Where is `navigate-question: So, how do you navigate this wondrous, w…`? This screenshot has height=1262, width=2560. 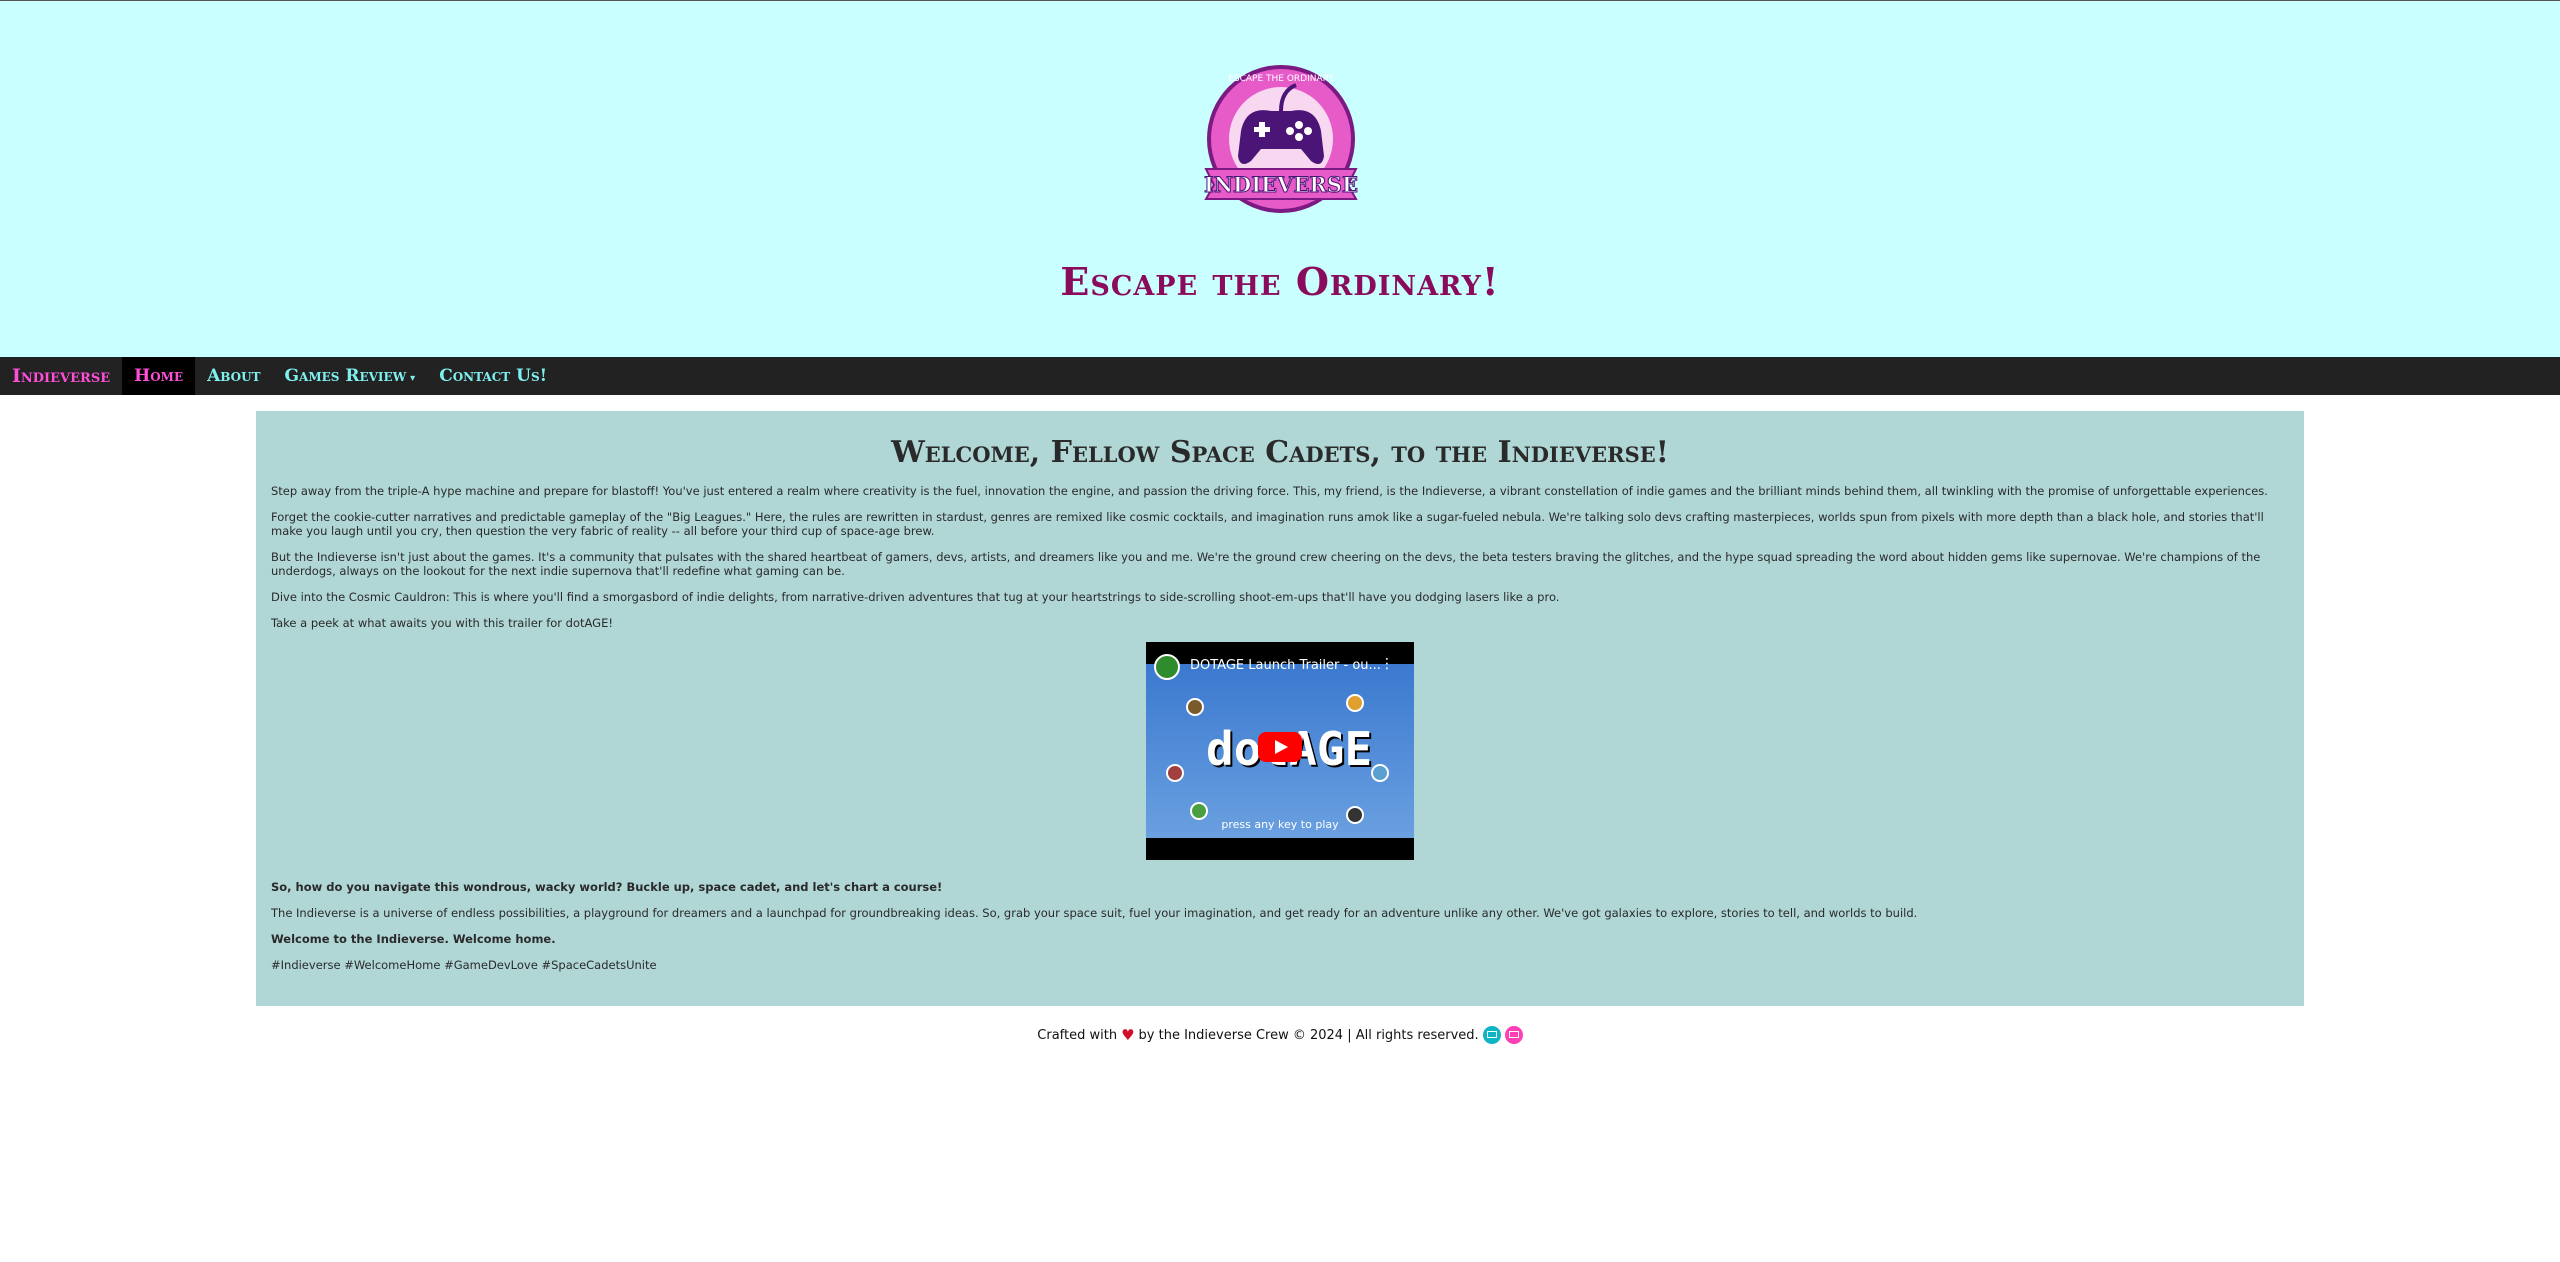 navigate-question: So, how do you navigate this wondrous, w… is located at coordinates (607, 887).